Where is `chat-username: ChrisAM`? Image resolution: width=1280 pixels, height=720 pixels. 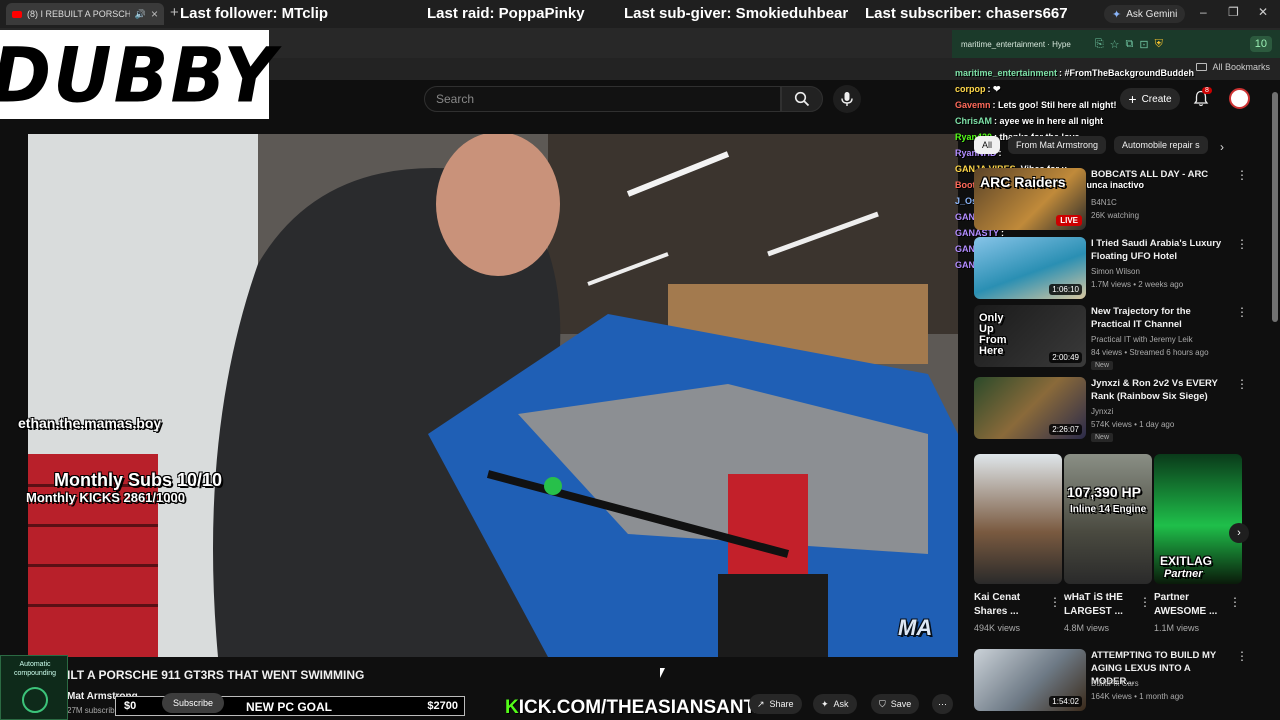
chat-username: ChrisAM is located at coordinates (973, 121).